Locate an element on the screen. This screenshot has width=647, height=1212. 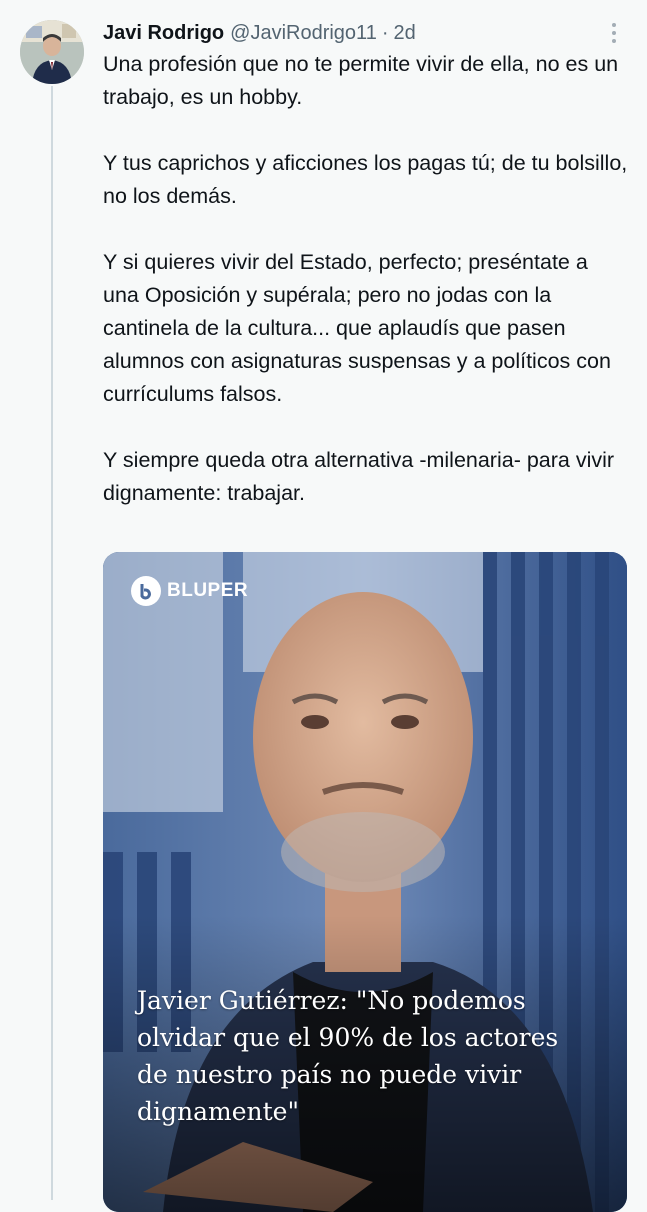
more-options-icon is located at coordinates (614, 33).